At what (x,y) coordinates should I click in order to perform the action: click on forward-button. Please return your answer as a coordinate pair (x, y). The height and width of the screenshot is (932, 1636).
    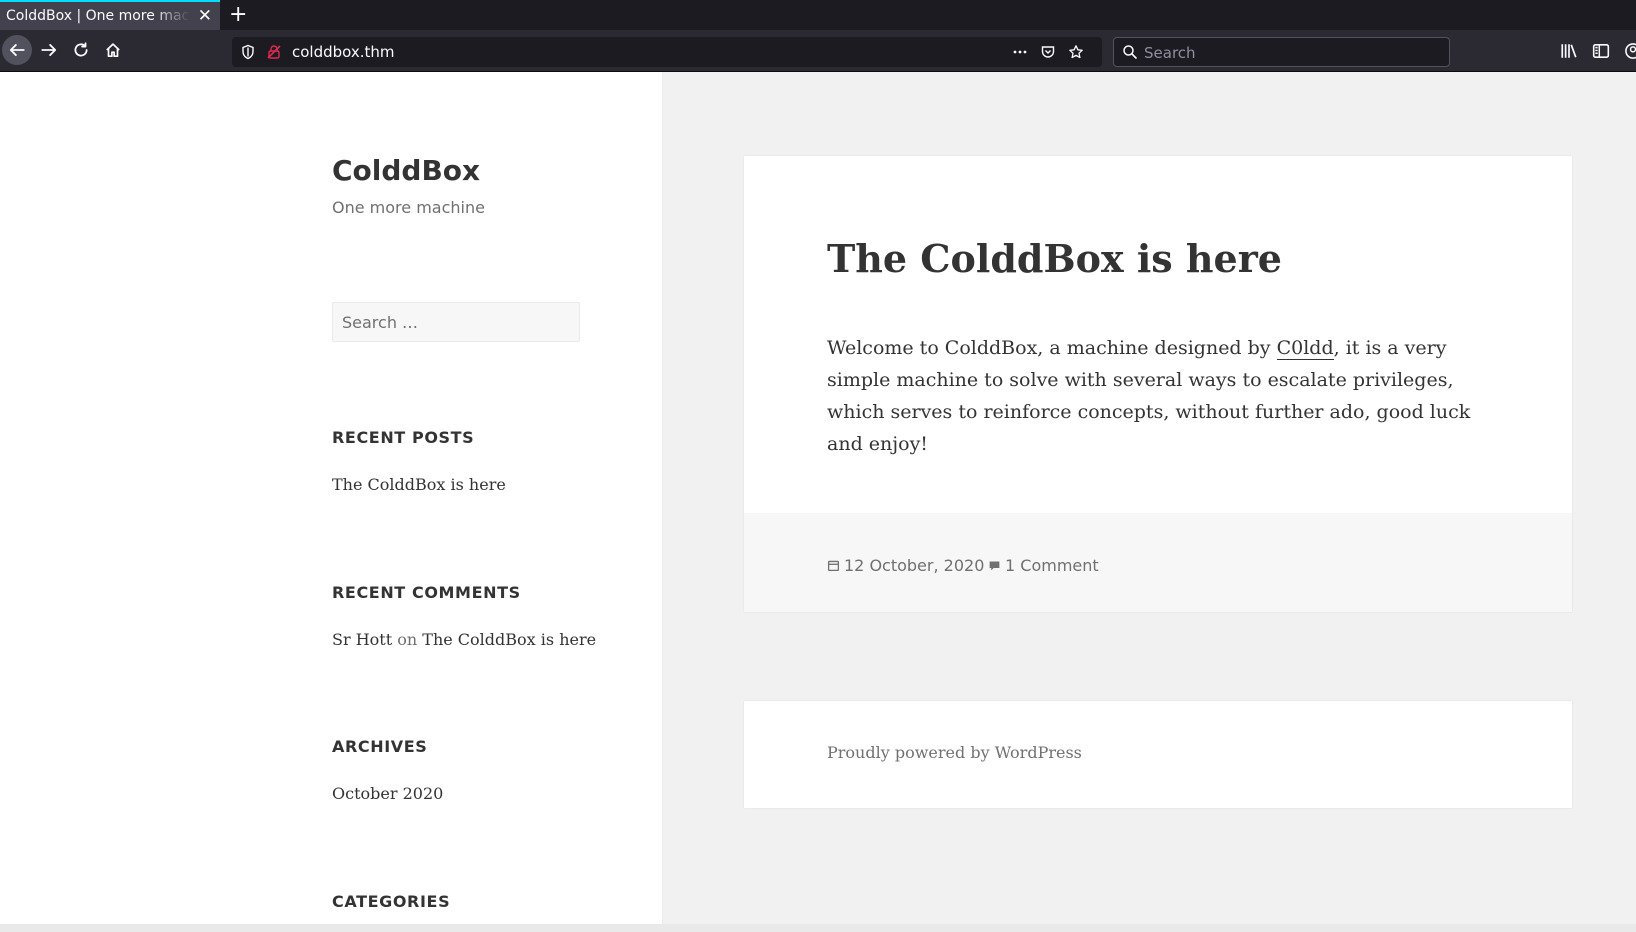
    Looking at the image, I should click on (49, 50).